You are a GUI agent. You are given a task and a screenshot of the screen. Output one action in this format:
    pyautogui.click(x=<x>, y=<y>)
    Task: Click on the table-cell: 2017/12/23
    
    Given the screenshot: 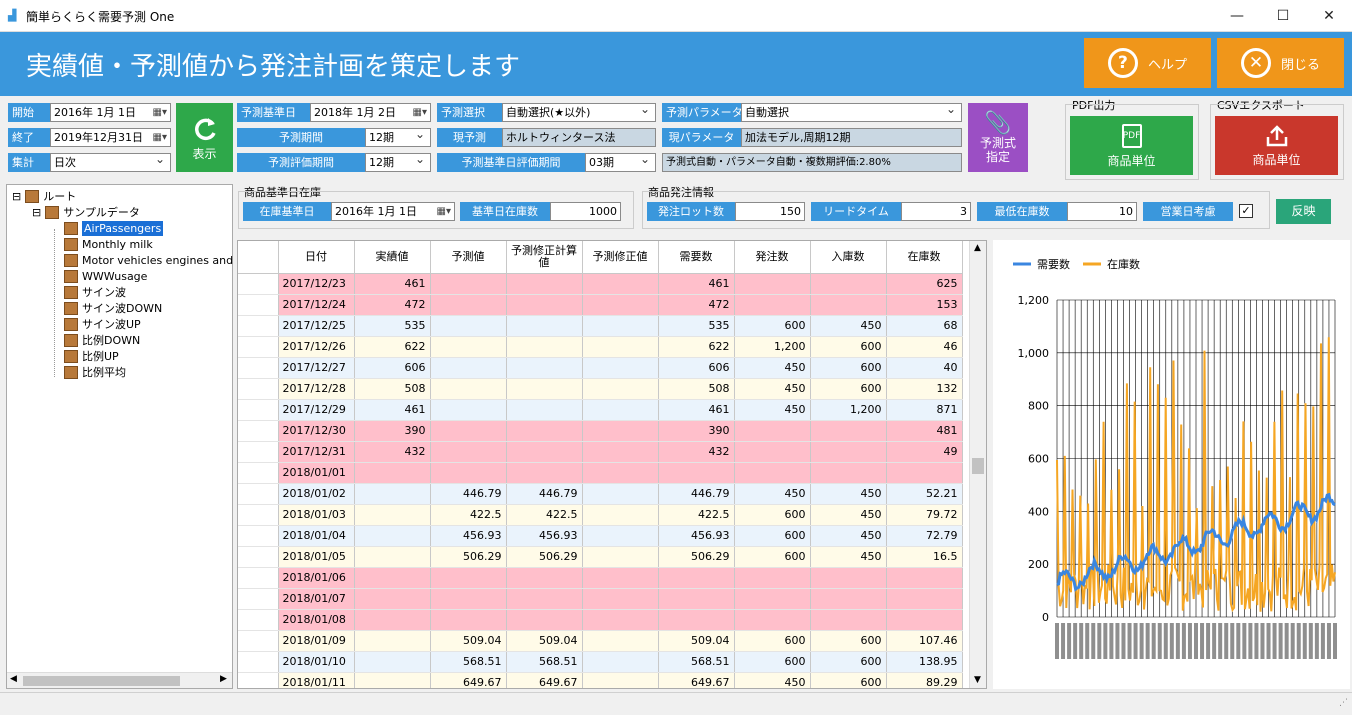 What is the action you would take?
    pyautogui.click(x=316, y=284)
    